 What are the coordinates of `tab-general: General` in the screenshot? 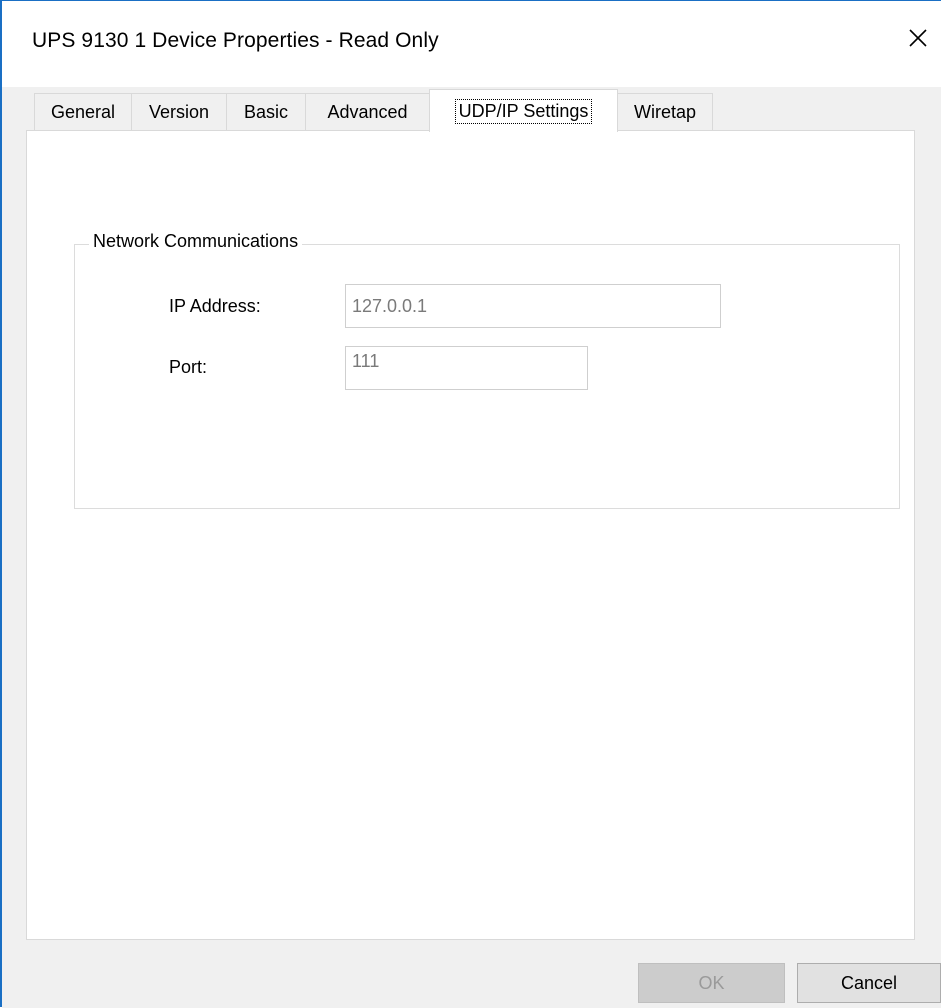 It's located at (83, 112).